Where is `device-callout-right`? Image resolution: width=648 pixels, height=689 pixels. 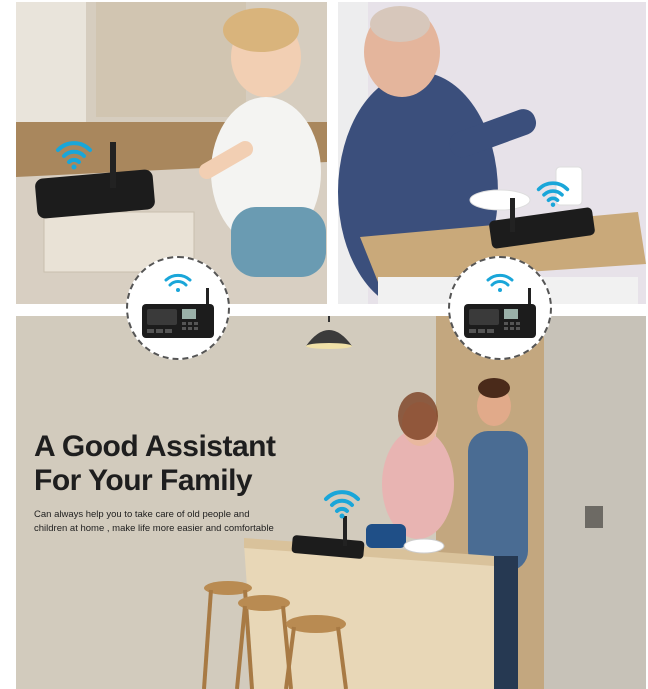 device-callout-right is located at coordinates (500, 308).